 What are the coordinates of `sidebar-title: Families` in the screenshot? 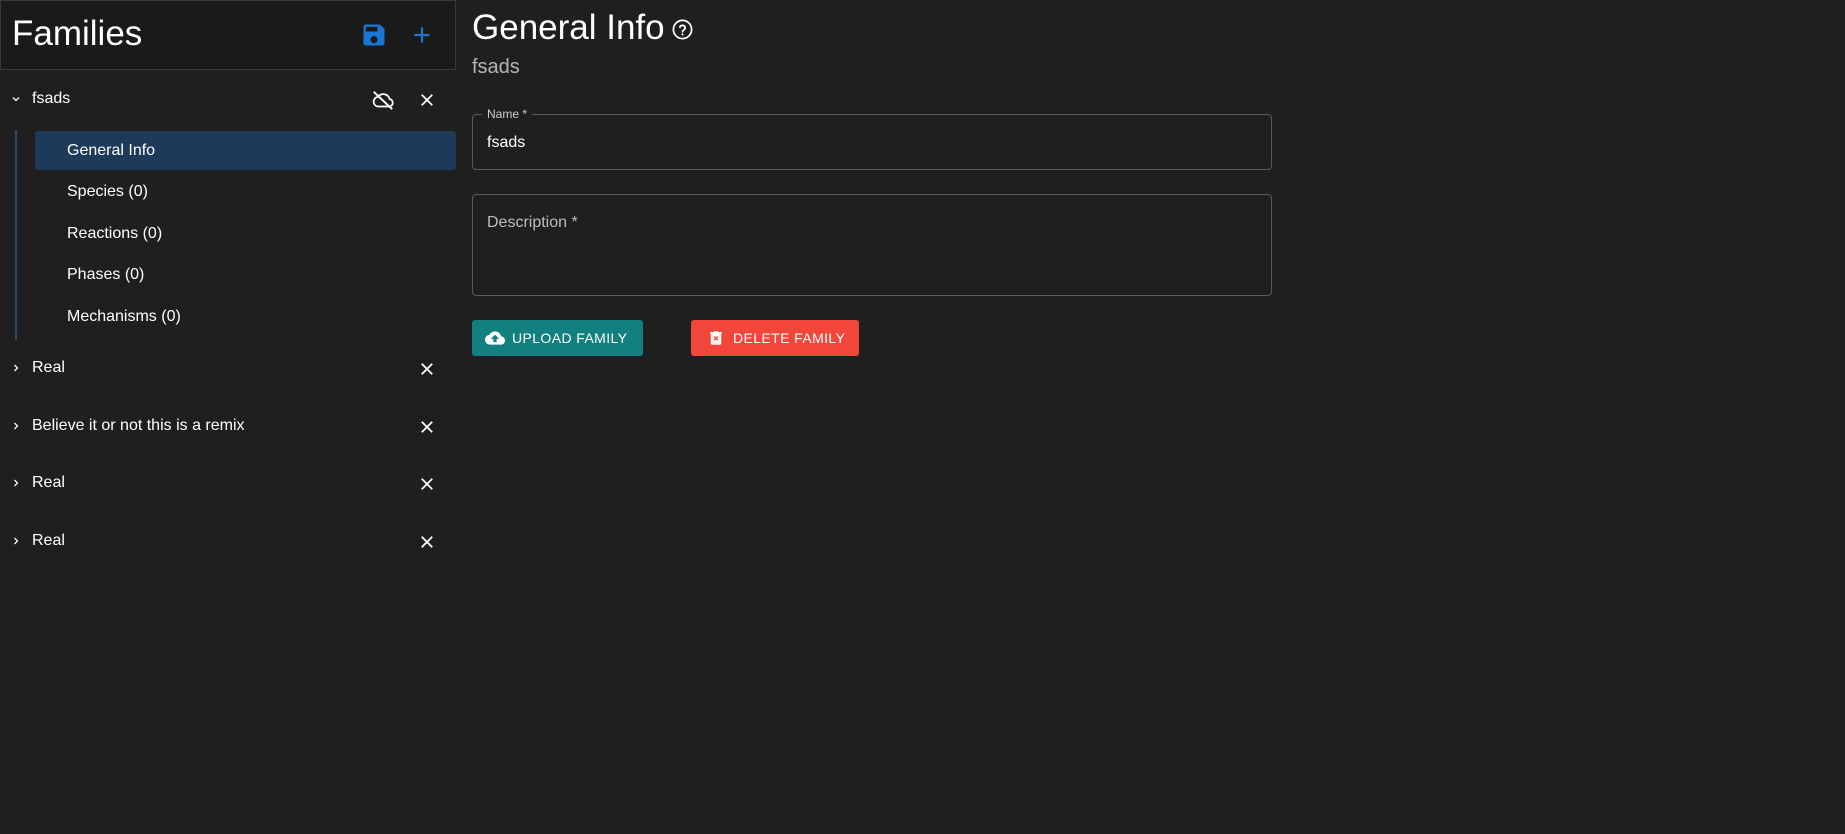 It's located at (77, 33).